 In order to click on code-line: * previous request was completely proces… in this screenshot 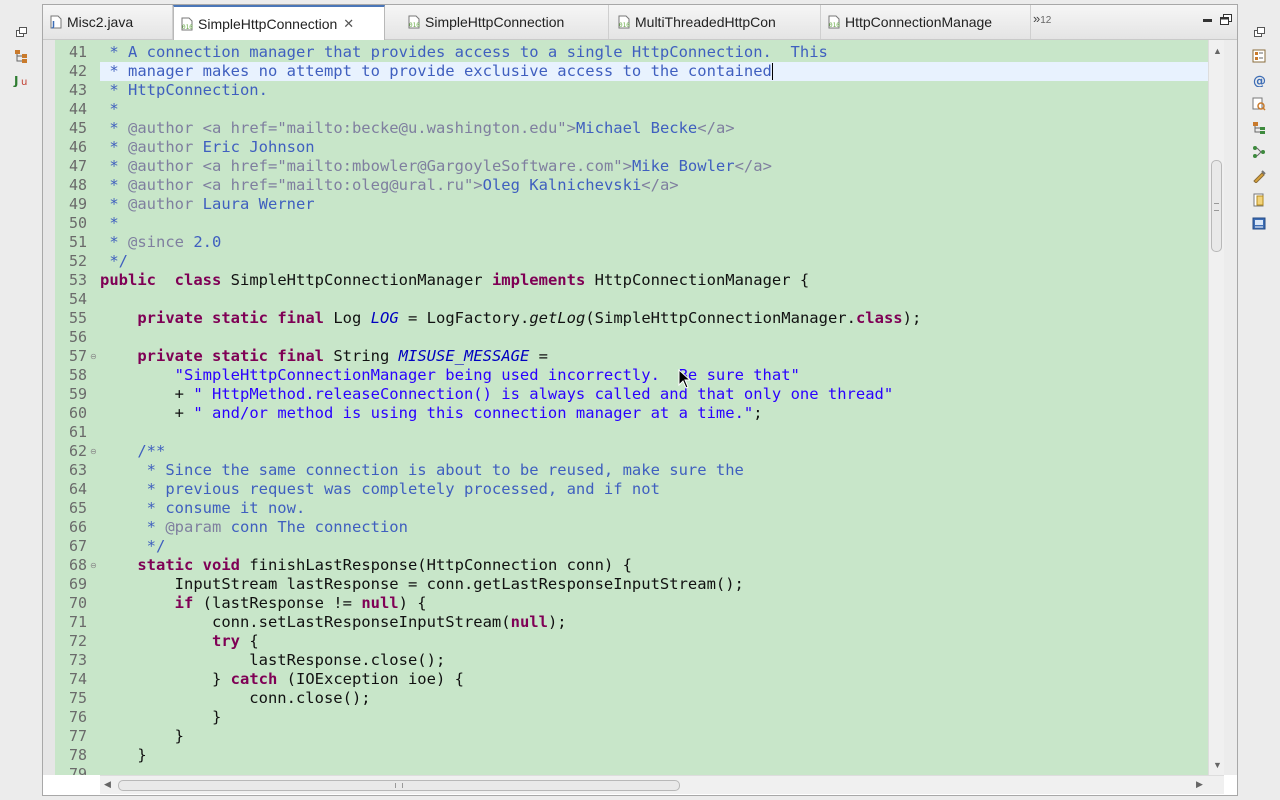, I will do `click(654, 489)`.